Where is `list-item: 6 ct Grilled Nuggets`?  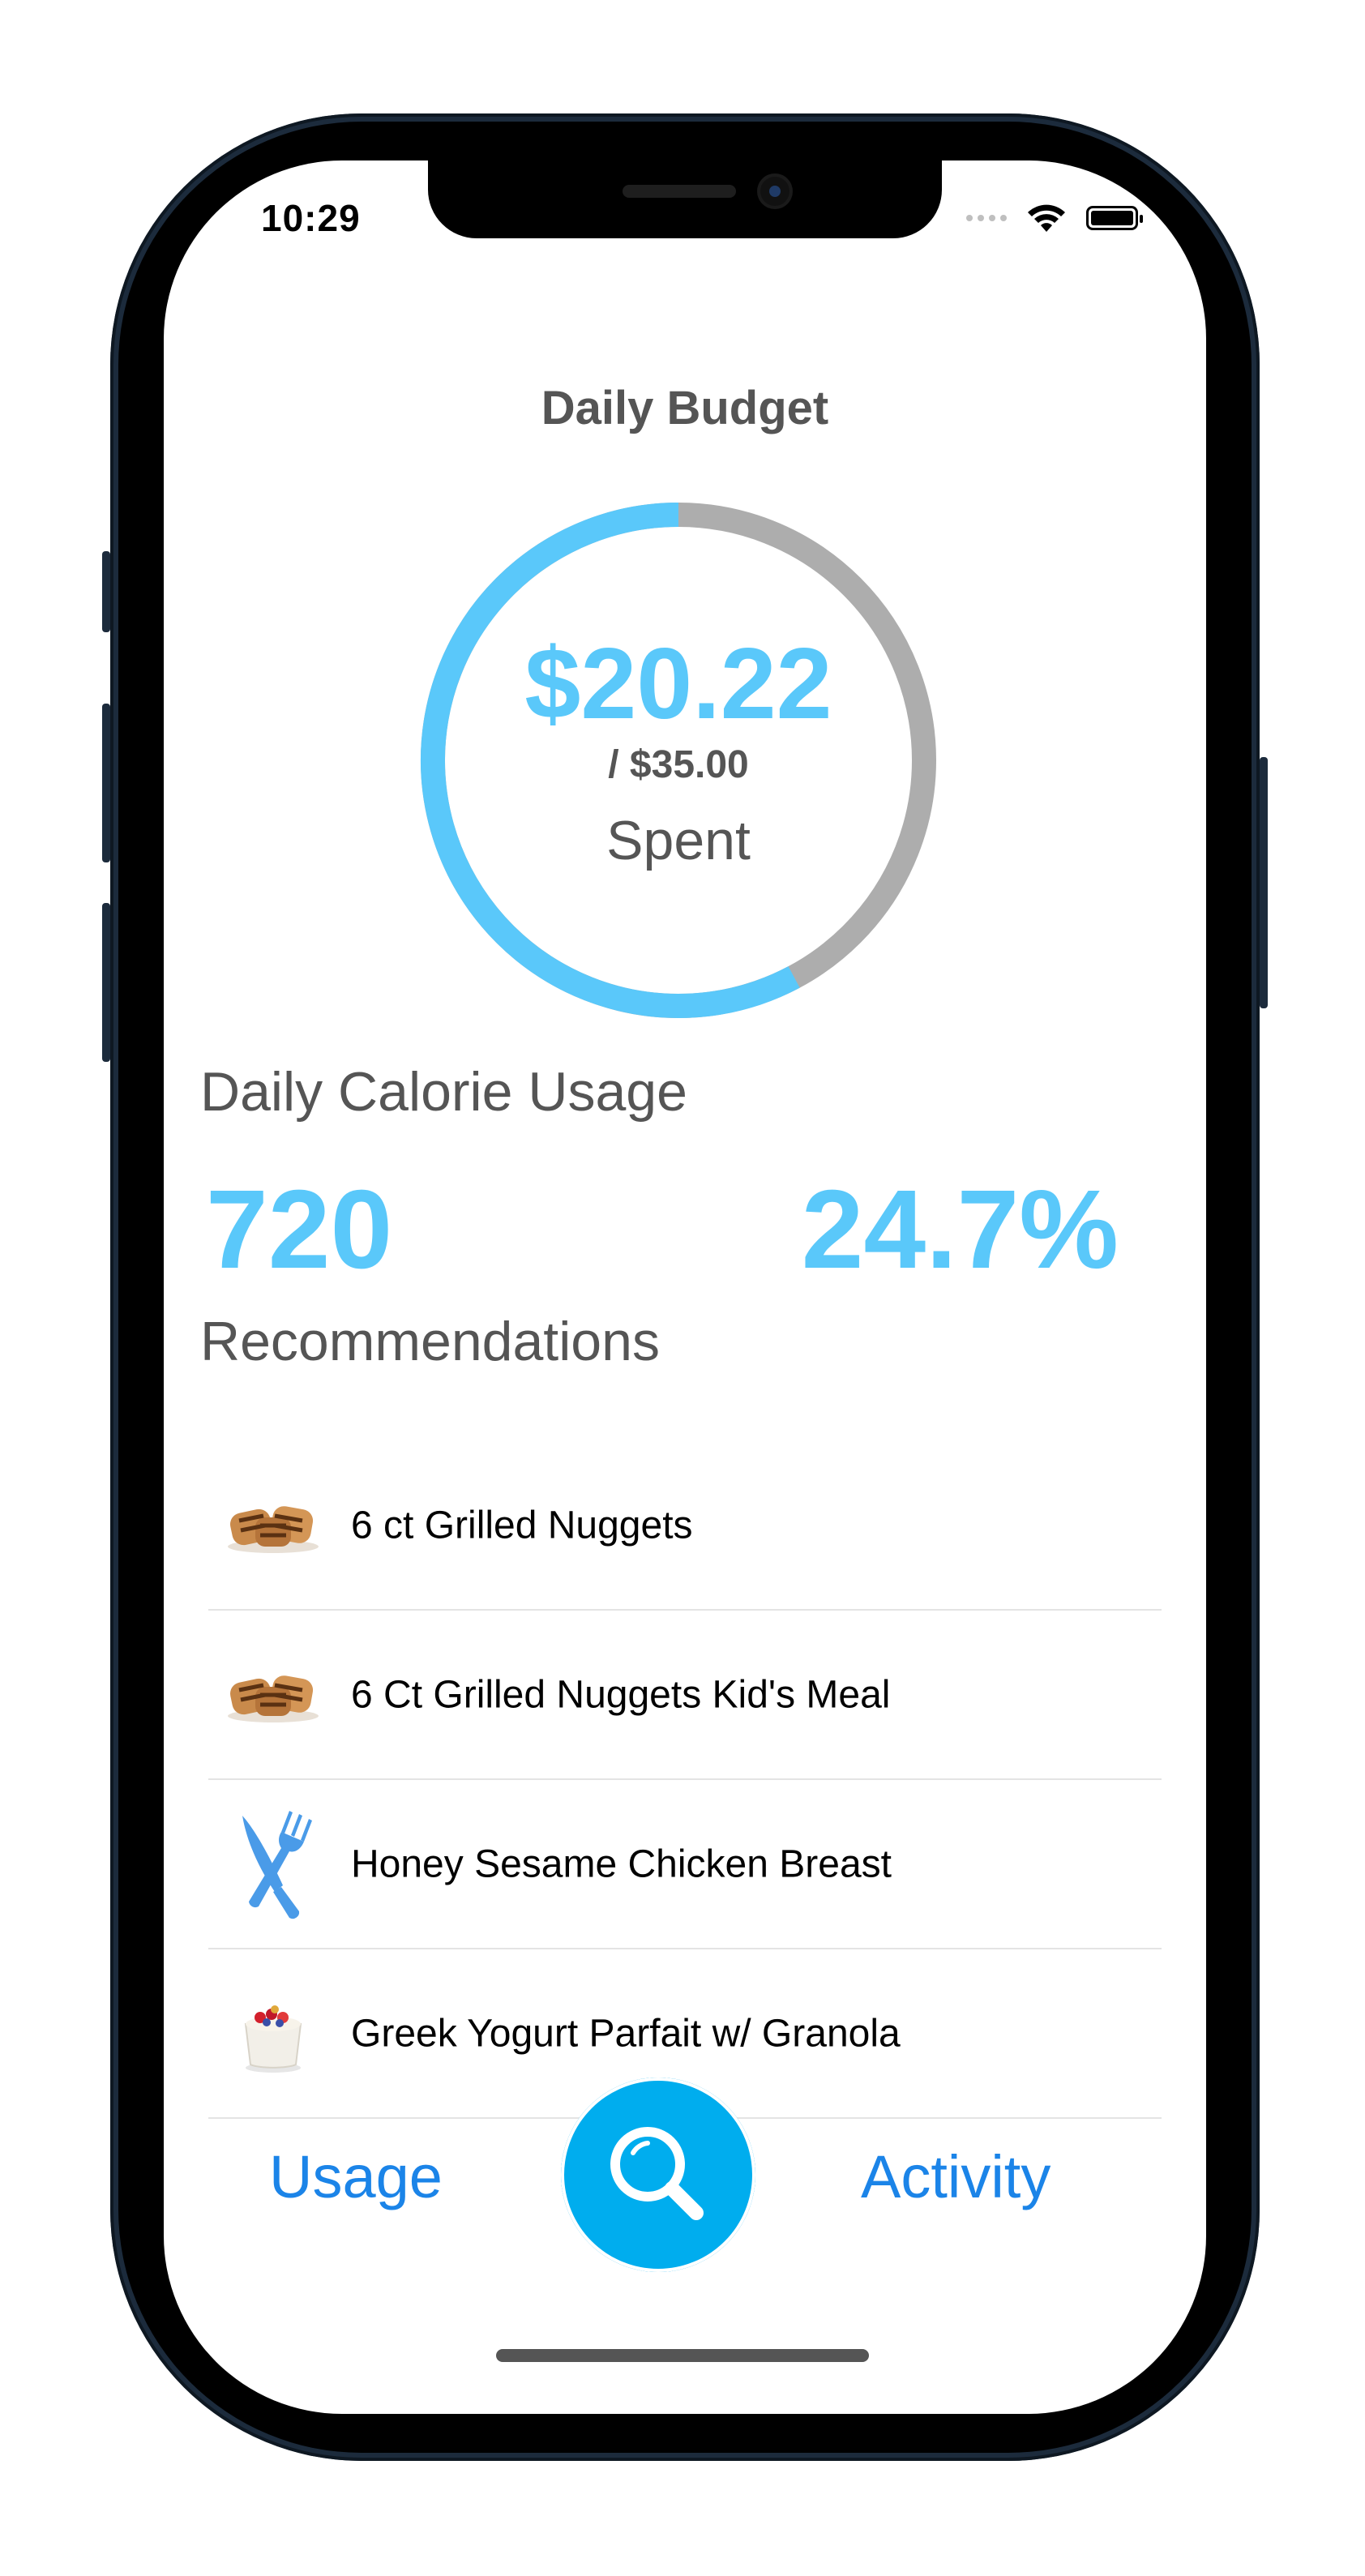
list-item: 6 ct Grilled Nuggets is located at coordinates (685, 1526).